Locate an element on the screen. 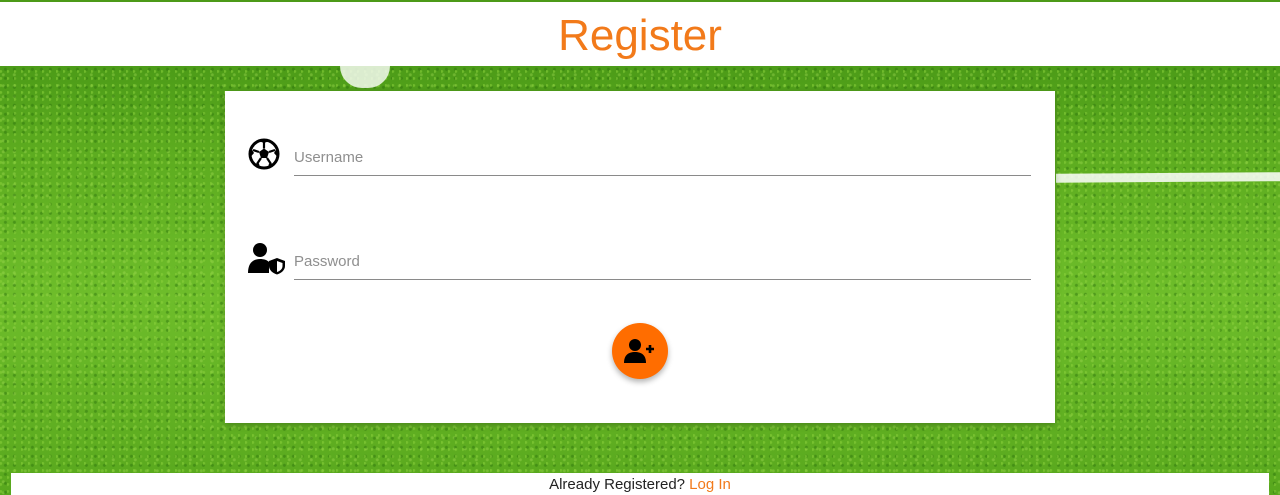  login-link: Log In is located at coordinates (710, 484).